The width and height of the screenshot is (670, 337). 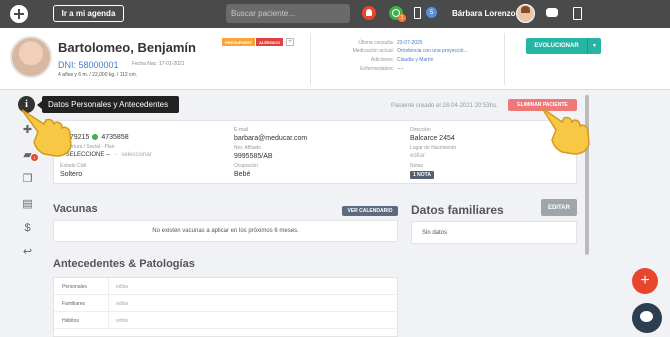 I want to click on table-row: Familiares editar, so click(x=225, y=303).